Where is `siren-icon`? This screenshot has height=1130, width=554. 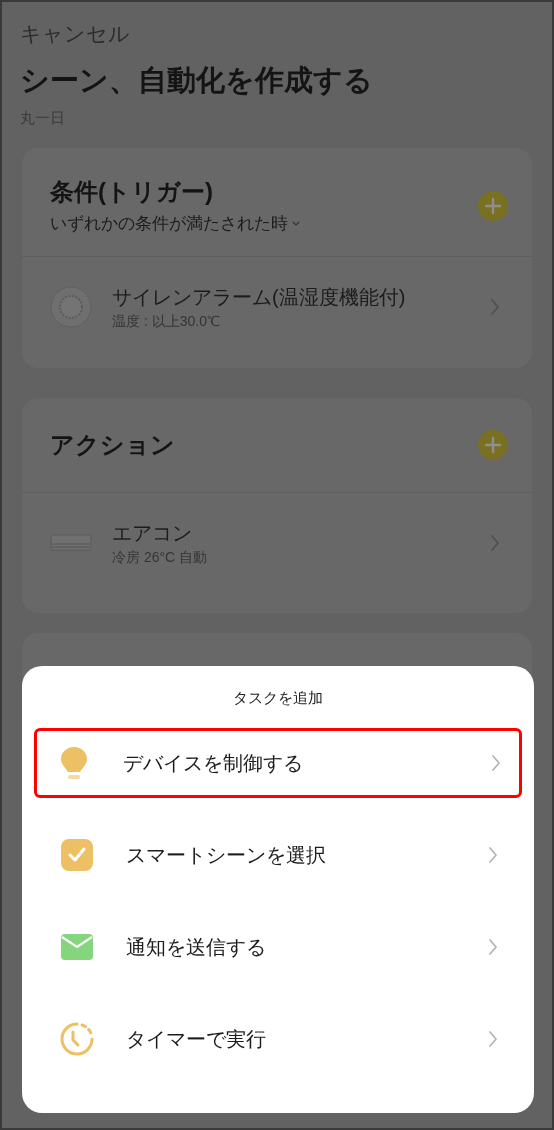
siren-icon is located at coordinates (71, 307).